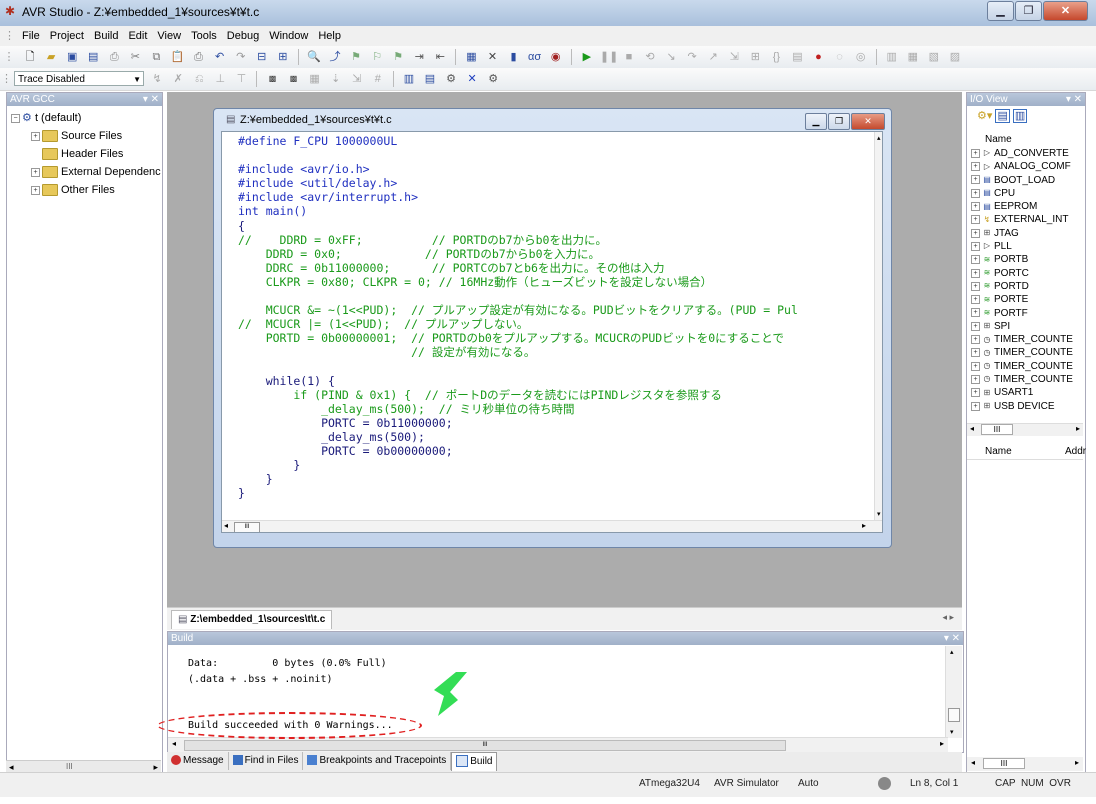  What do you see at coordinates (1022, 273) in the screenshot?
I see `io-item: + ≋ PORTC` at bounding box center [1022, 273].